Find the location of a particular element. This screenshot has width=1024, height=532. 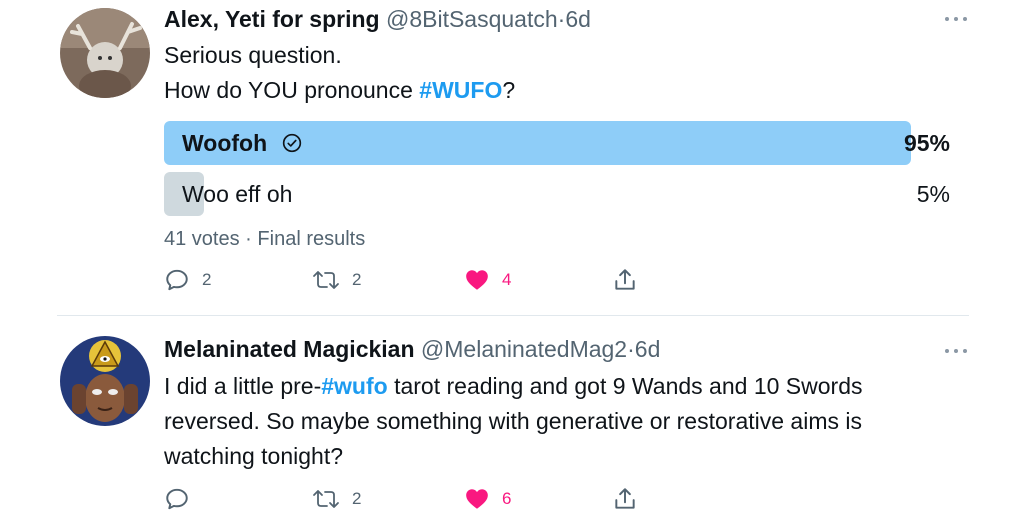

author-handle: @MelaninatedMag2 is located at coordinates (524, 349).